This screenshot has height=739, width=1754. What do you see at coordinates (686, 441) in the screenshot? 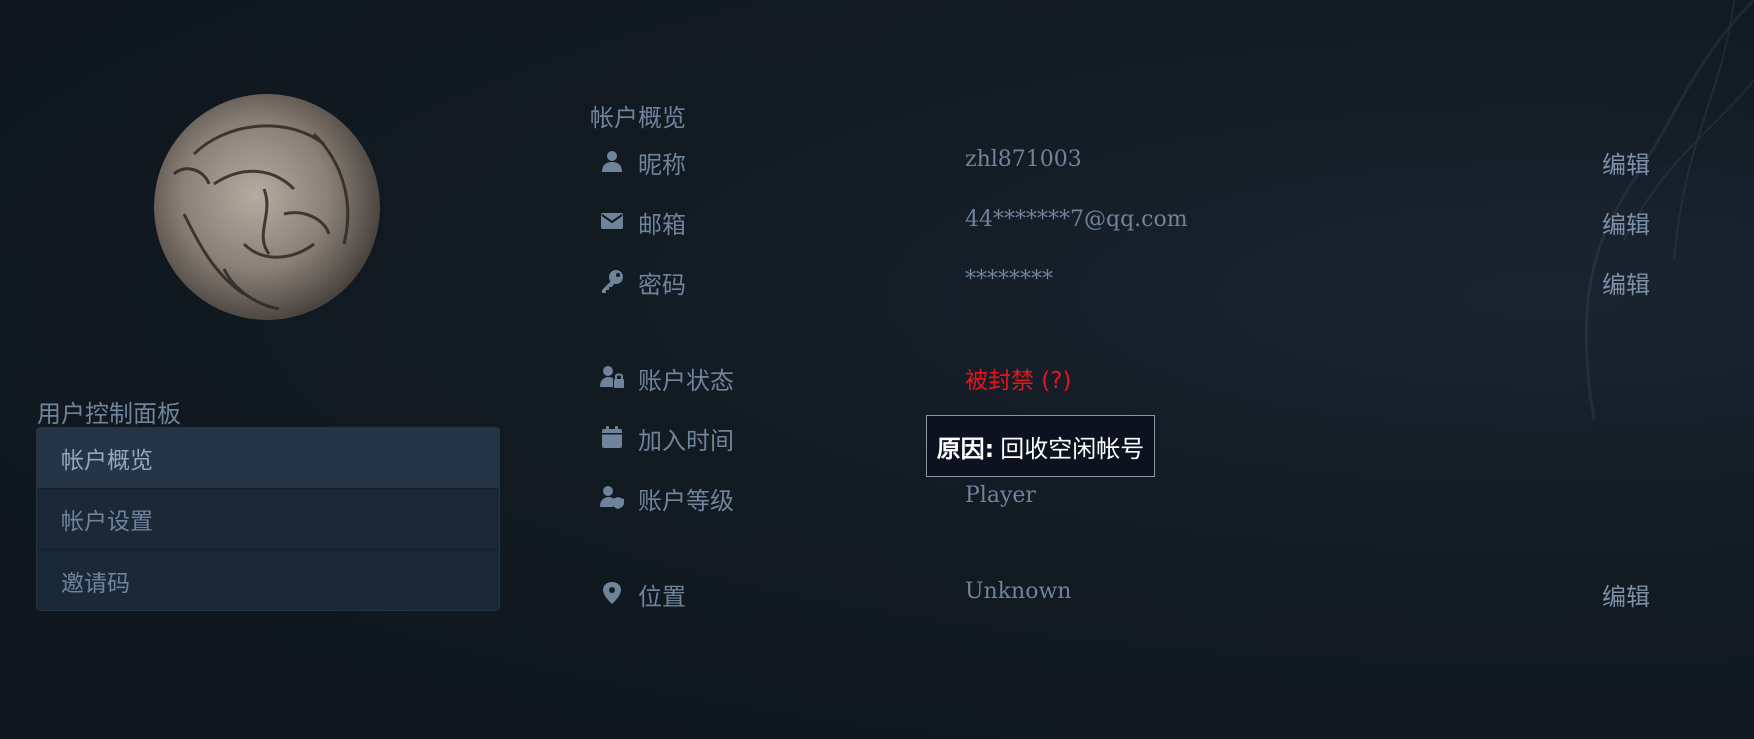
I see `joined-label: 加入时间` at bounding box center [686, 441].